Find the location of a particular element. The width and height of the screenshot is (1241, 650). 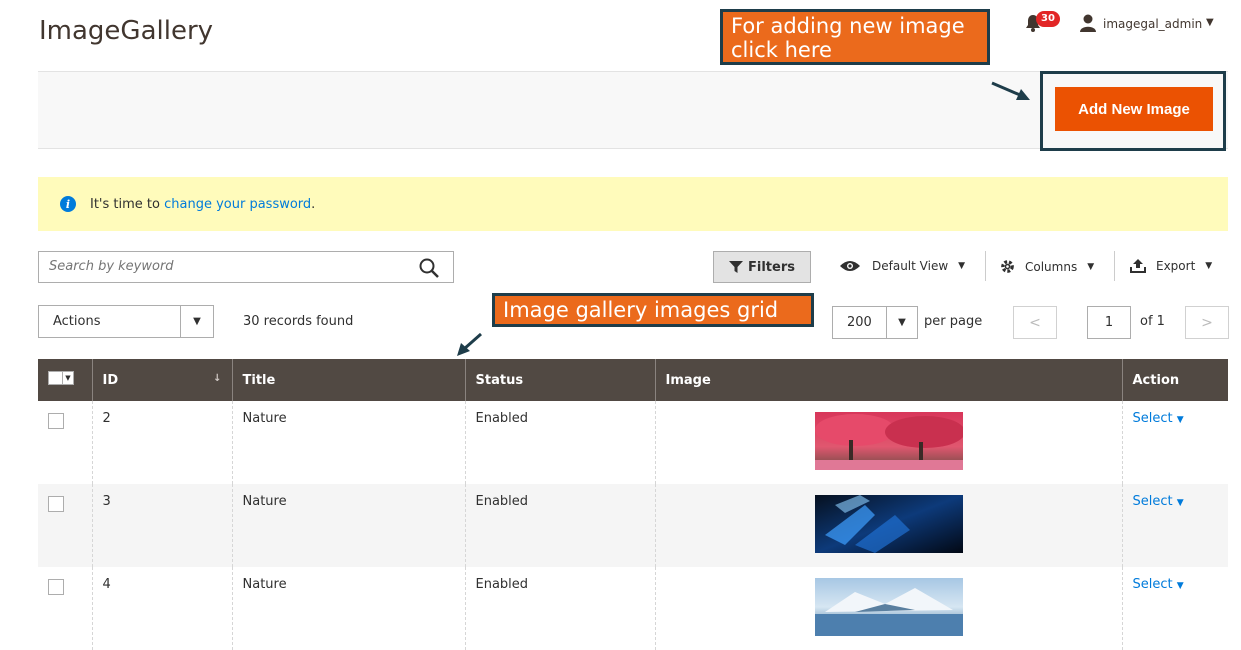

per-page-label: per page is located at coordinates (953, 321).